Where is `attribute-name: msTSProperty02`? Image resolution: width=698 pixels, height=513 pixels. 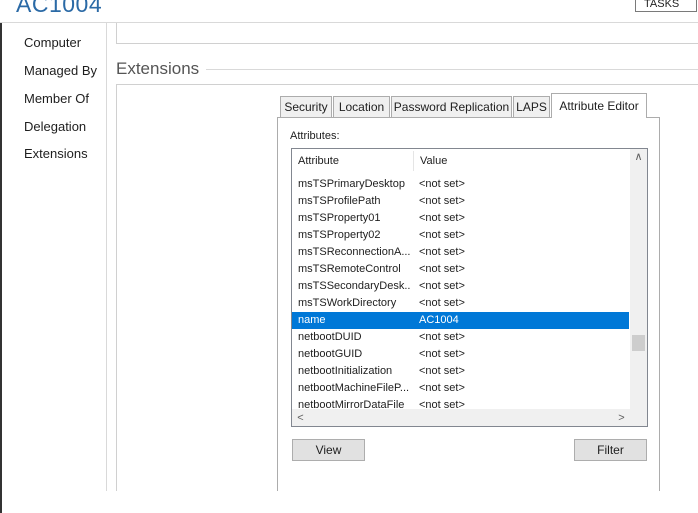
attribute-name: msTSProperty02 is located at coordinates (339, 235).